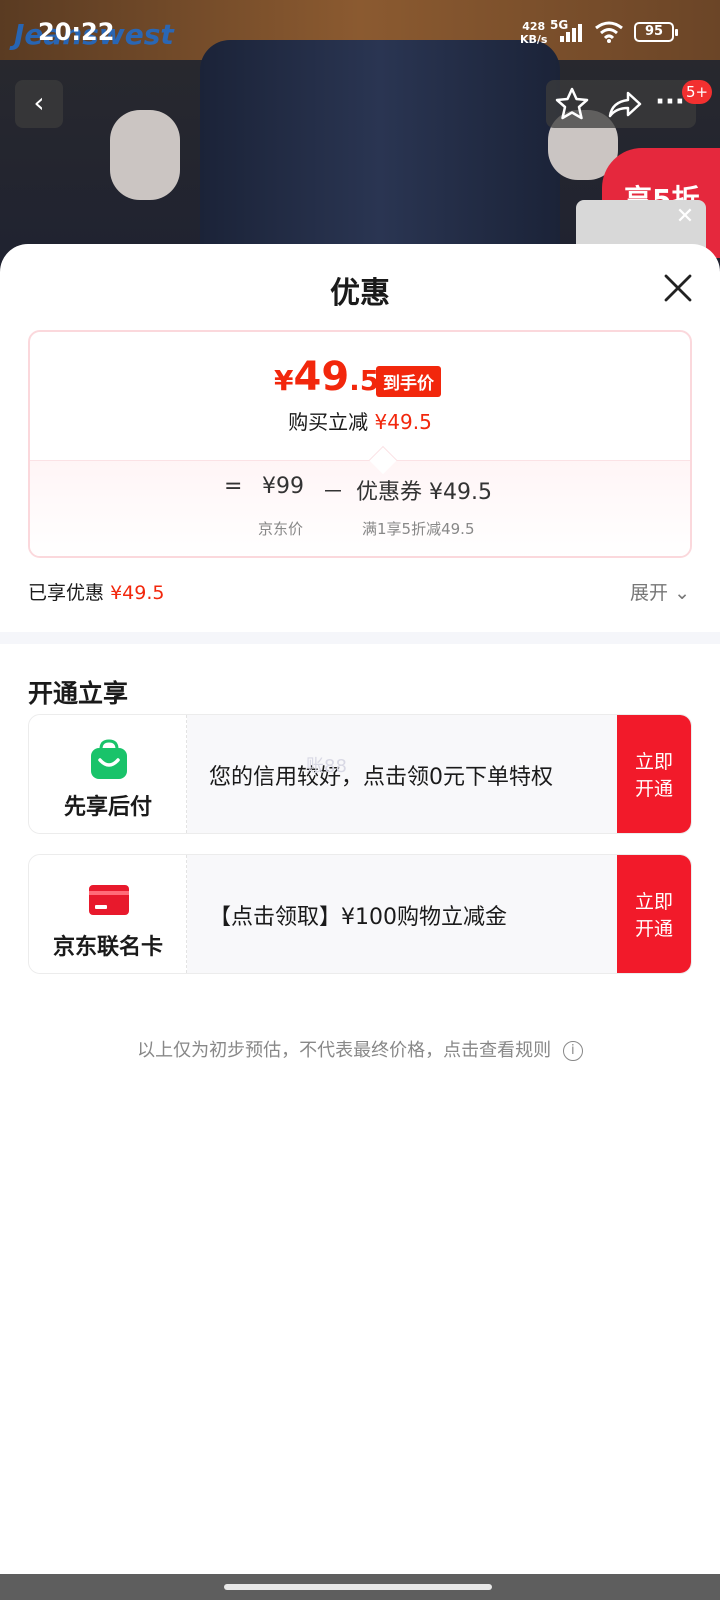  Describe the element at coordinates (460, 492) in the screenshot. I see `coupon-value: ¥49.5` at that location.